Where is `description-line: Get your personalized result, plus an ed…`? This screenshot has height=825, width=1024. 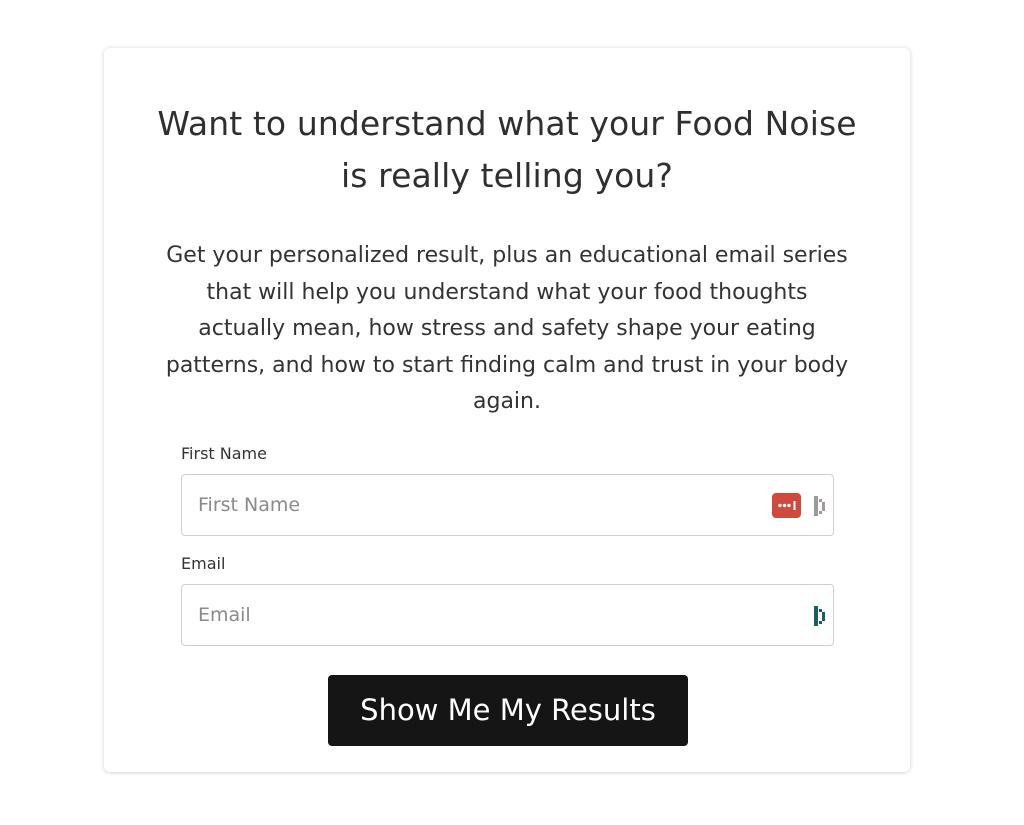 description-line: Get your personalized result, plus an ed… is located at coordinates (507, 255).